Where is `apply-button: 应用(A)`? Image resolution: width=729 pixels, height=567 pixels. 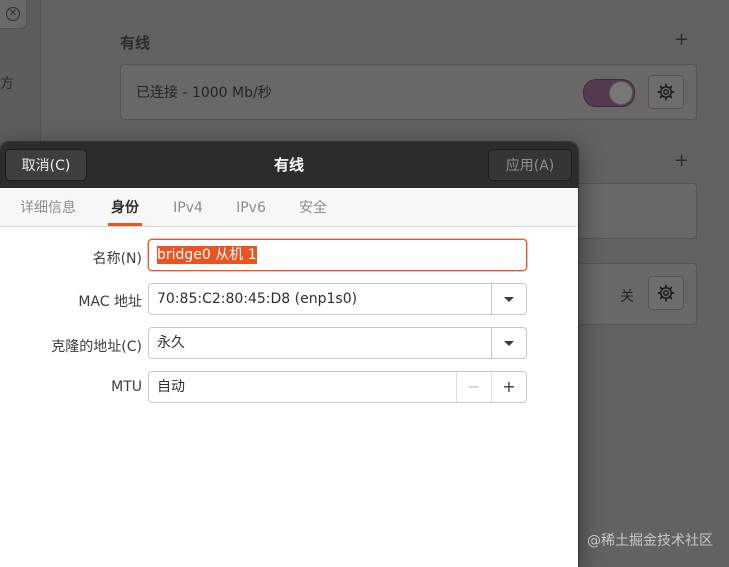 apply-button: 应用(A) is located at coordinates (530, 165).